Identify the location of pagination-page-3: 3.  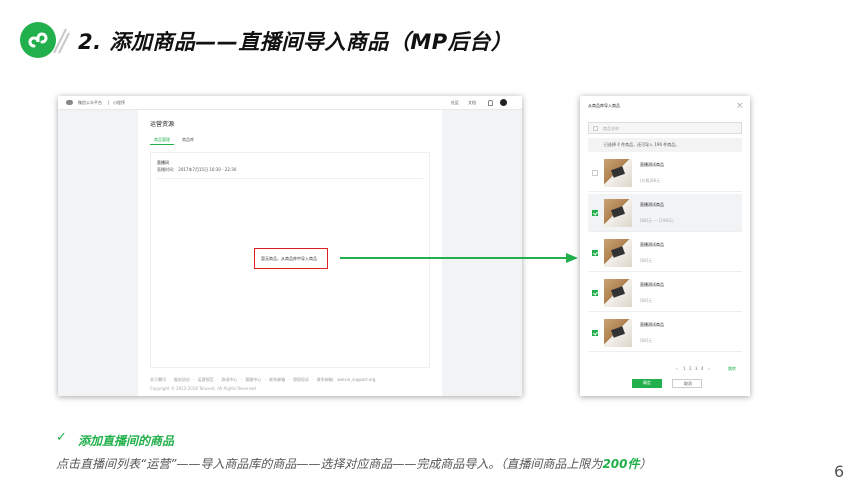
(696, 368).